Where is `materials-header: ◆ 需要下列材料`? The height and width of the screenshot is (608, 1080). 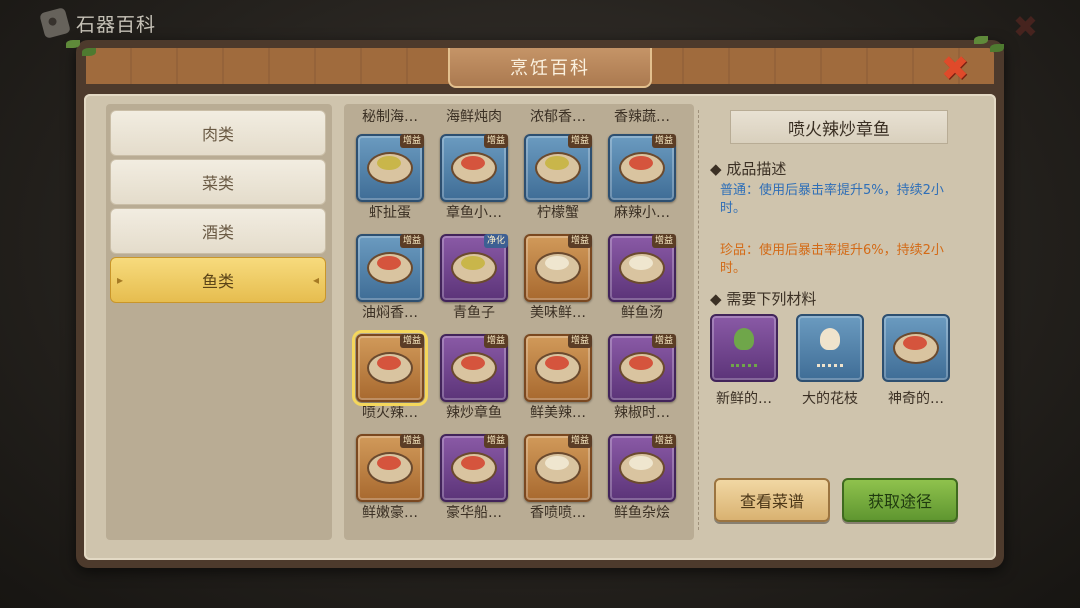 materials-header: ◆ 需要下列材料 is located at coordinates (763, 299).